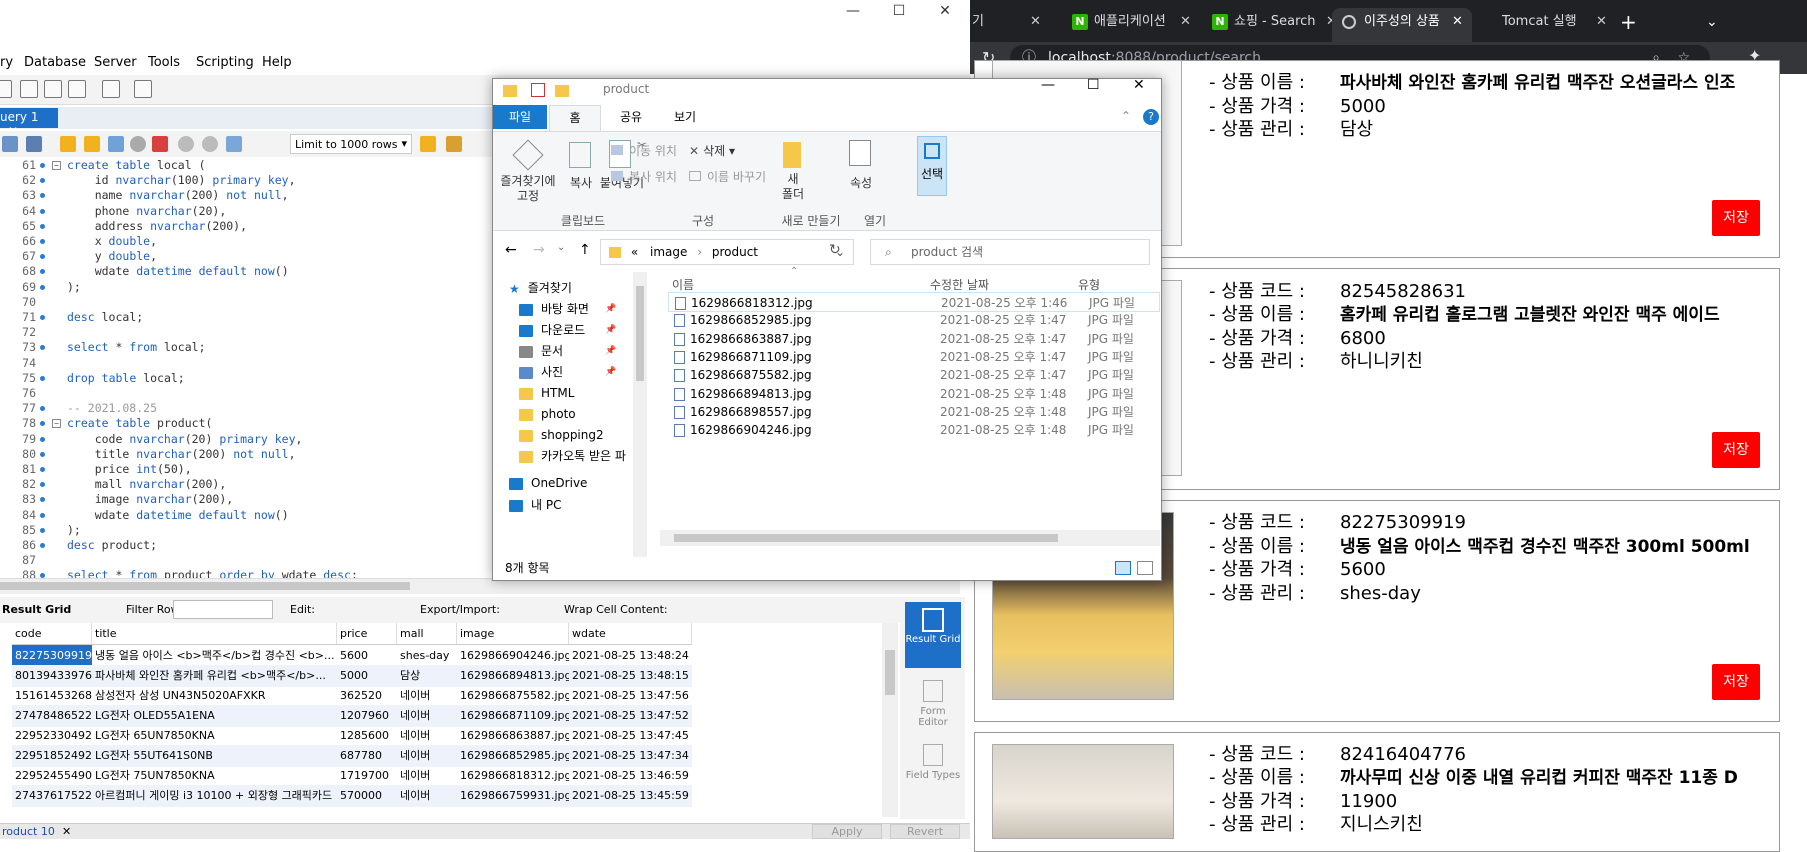 The image size is (1807, 852). Describe the element at coordinates (205, 586) in the screenshot. I see `editor-hscroll-thumb` at that location.